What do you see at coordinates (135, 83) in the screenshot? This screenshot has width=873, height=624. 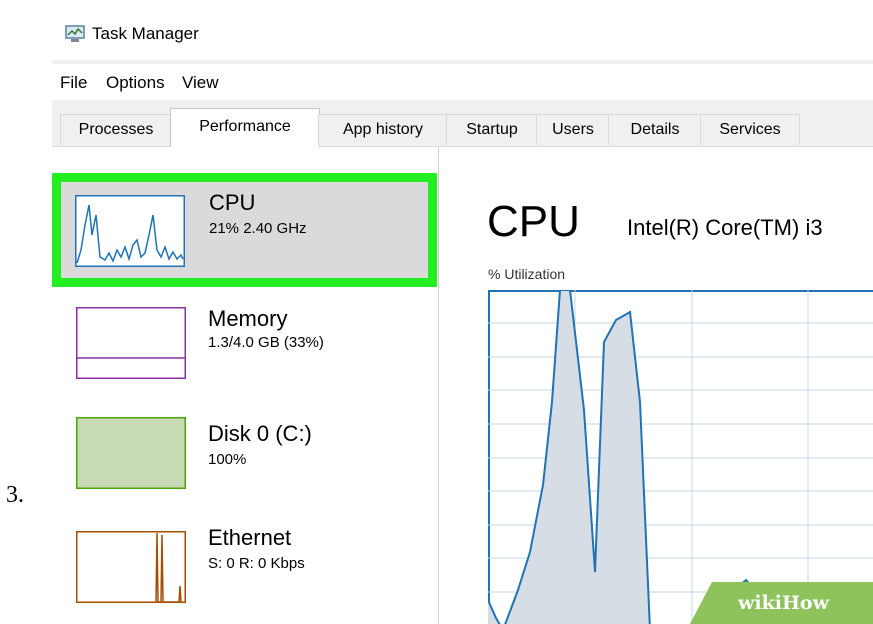 I see `menu-options: Options` at bounding box center [135, 83].